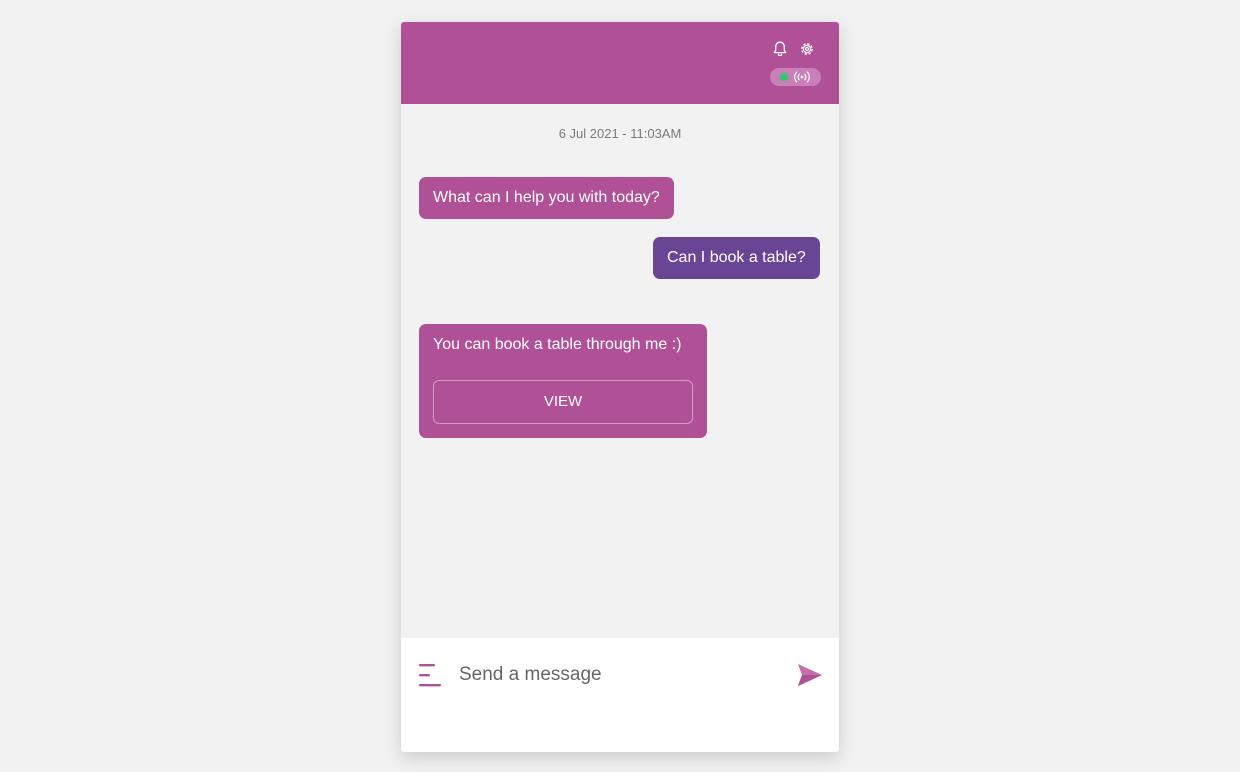  I want to click on bot-message: What can I help you with today?, so click(546, 198).